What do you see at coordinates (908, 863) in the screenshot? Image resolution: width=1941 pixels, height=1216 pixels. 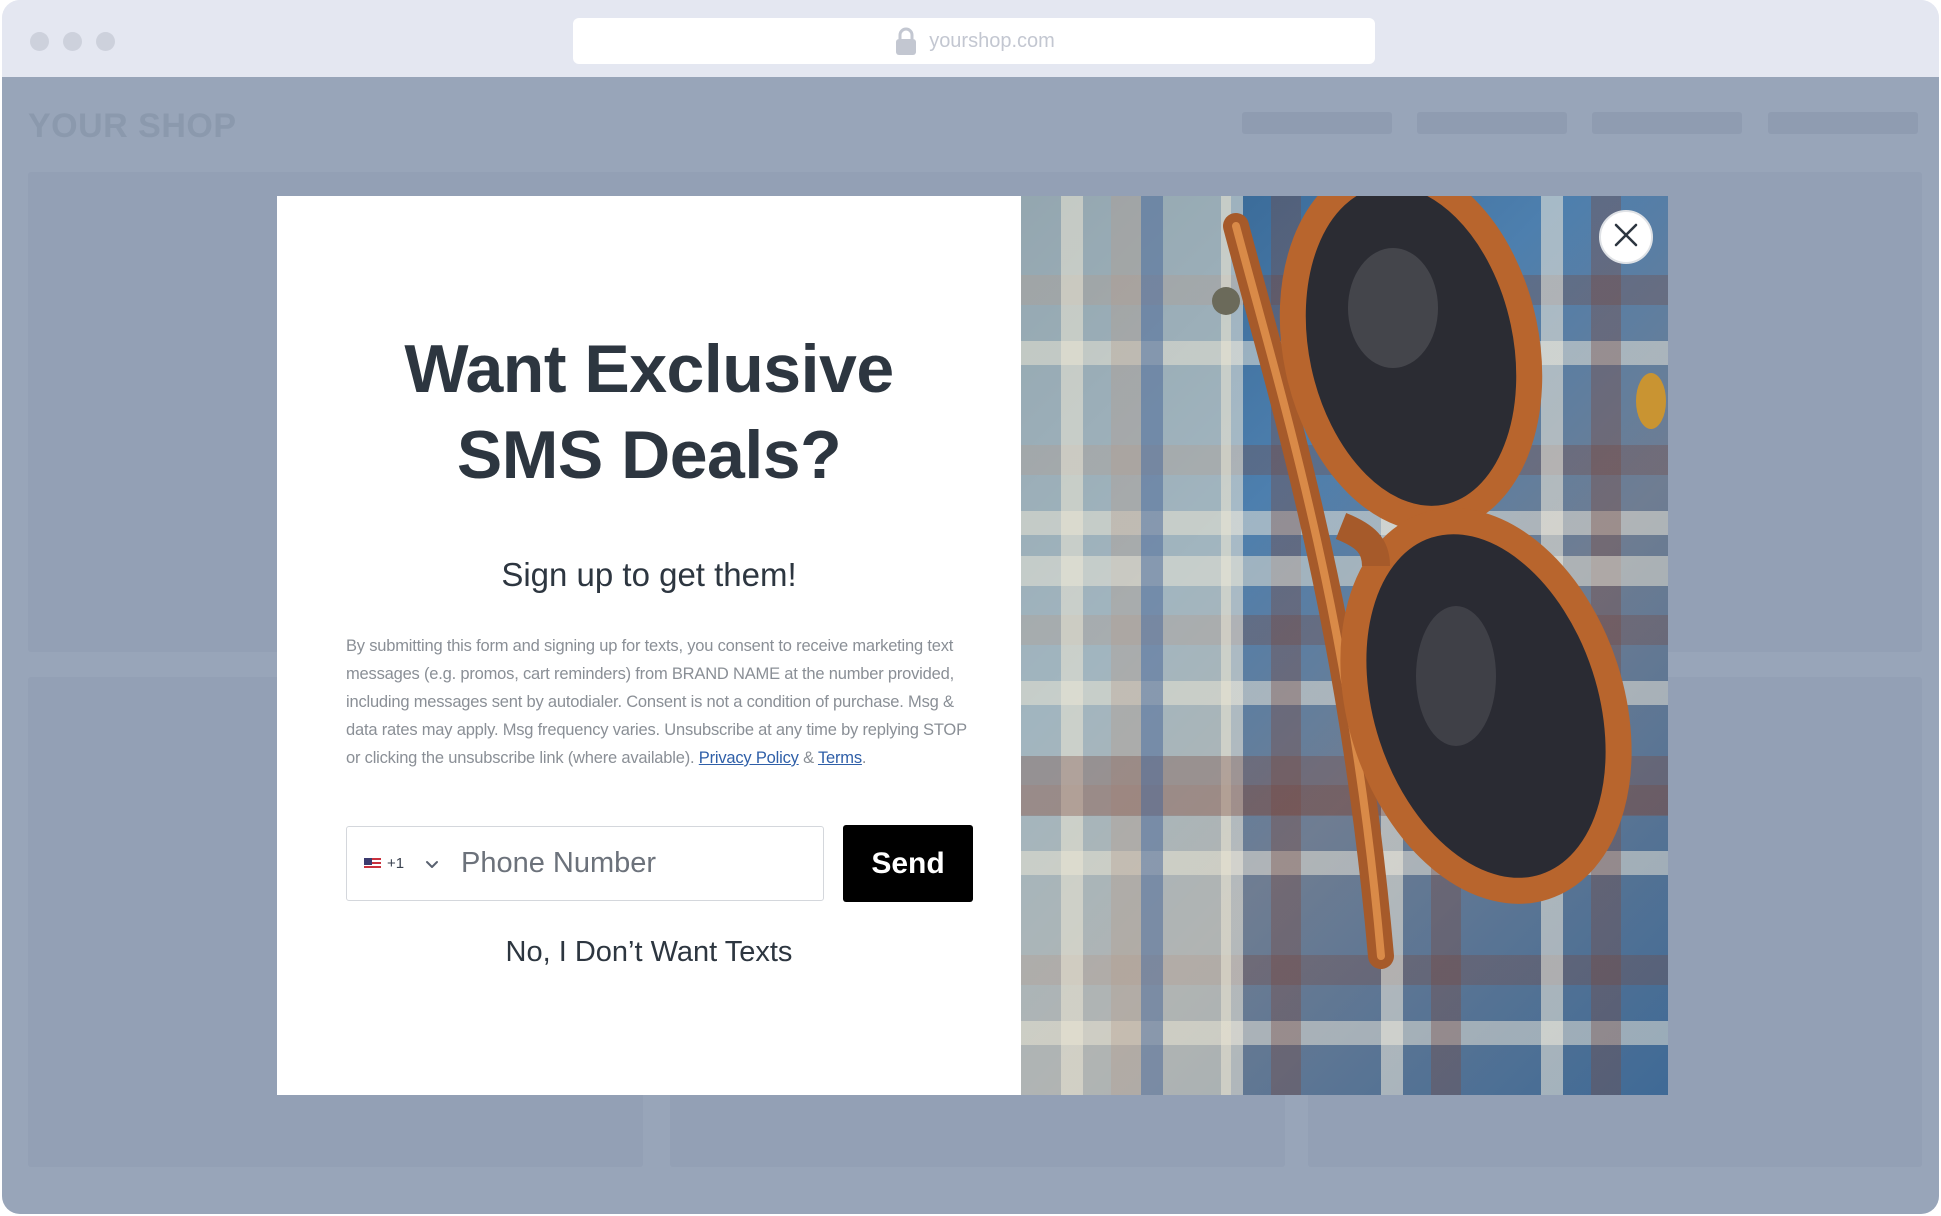 I see `send-button: Send` at bounding box center [908, 863].